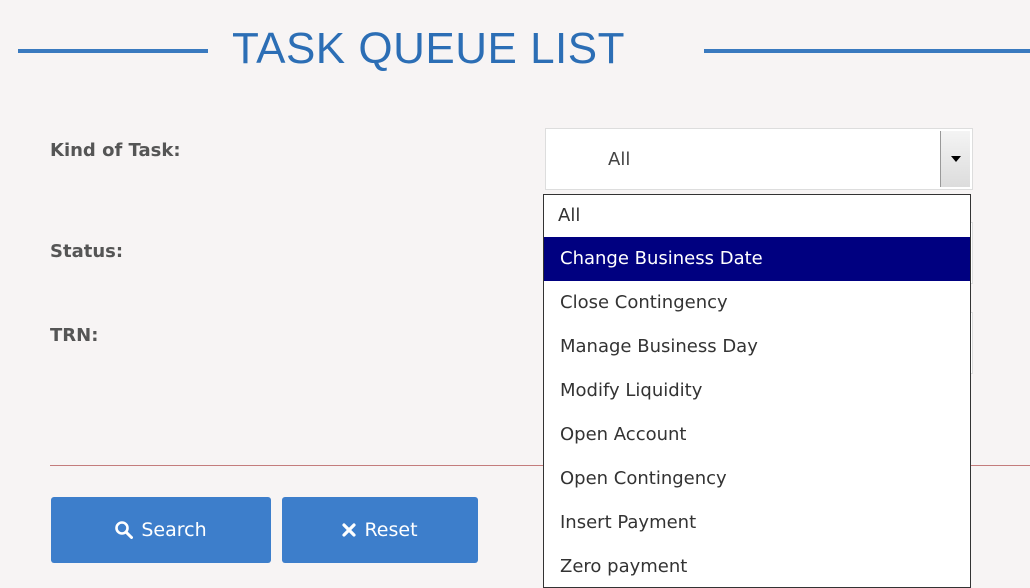  Describe the element at coordinates (757, 435) in the screenshot. I see `dropdown-option-open-account: Open Account` at that location.